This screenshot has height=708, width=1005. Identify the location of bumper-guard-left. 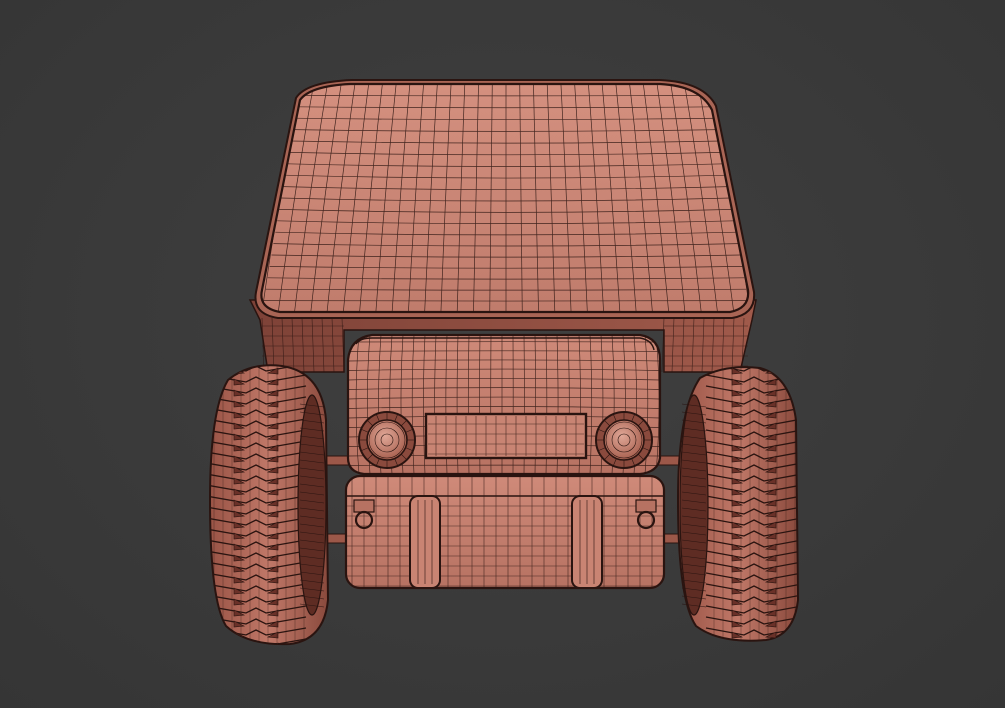
(425, 542).